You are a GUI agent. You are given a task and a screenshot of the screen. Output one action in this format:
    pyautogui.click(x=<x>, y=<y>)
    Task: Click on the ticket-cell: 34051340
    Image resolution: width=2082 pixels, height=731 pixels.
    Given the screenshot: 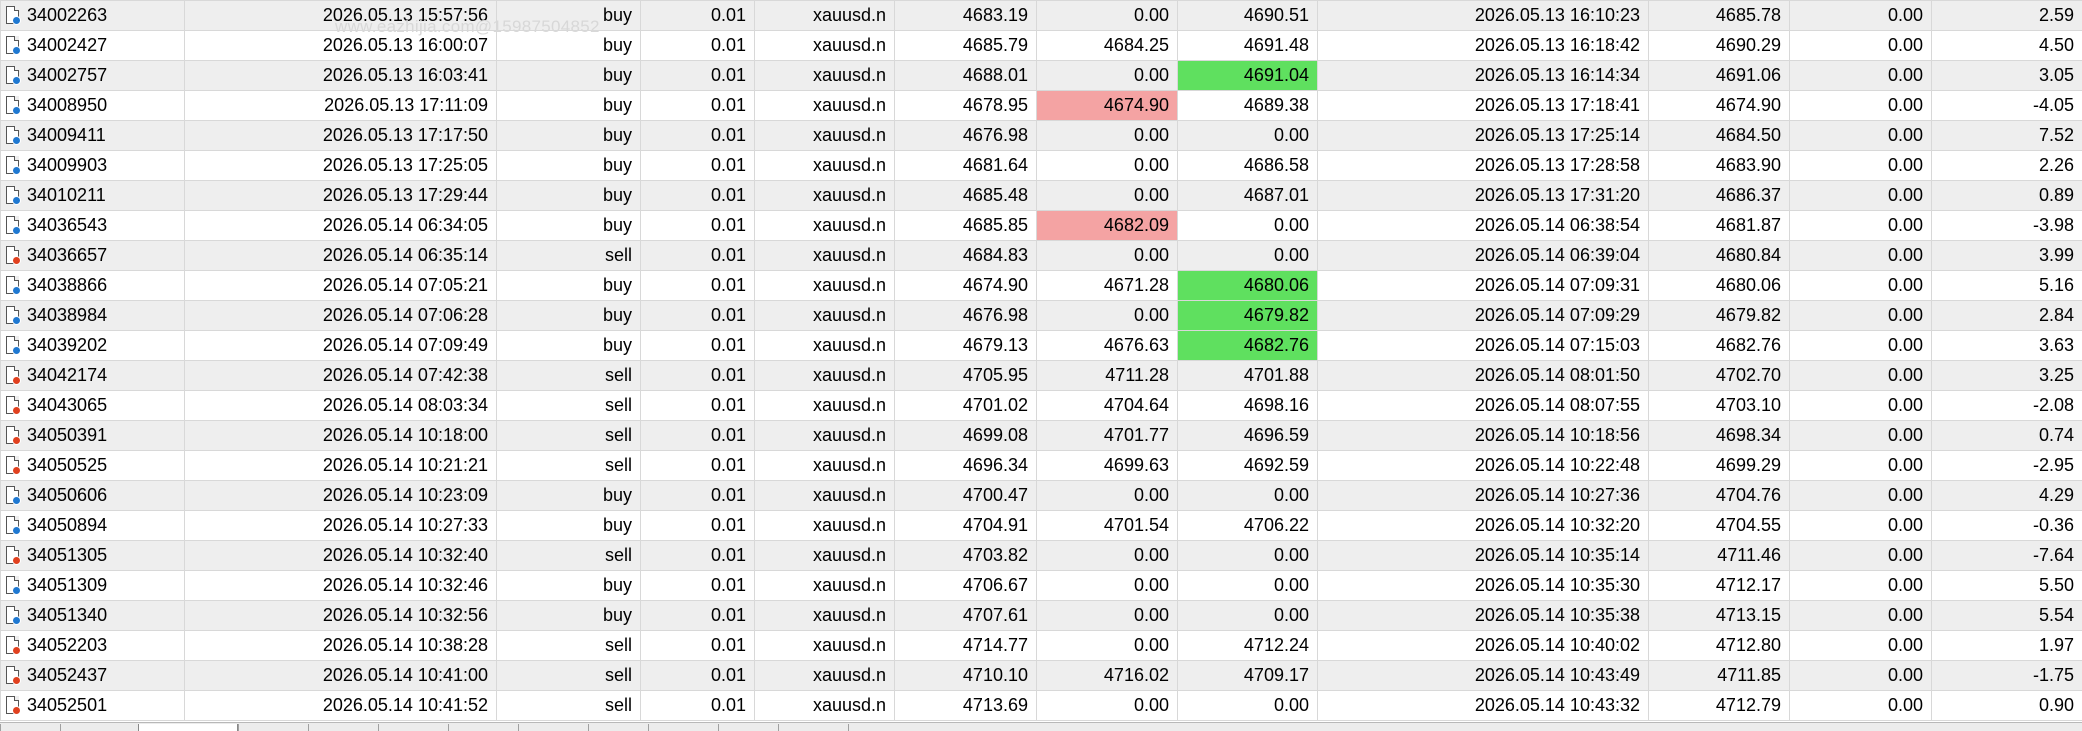 What is the action you would take?
    pyautogui.click(x=93, y=616)
    